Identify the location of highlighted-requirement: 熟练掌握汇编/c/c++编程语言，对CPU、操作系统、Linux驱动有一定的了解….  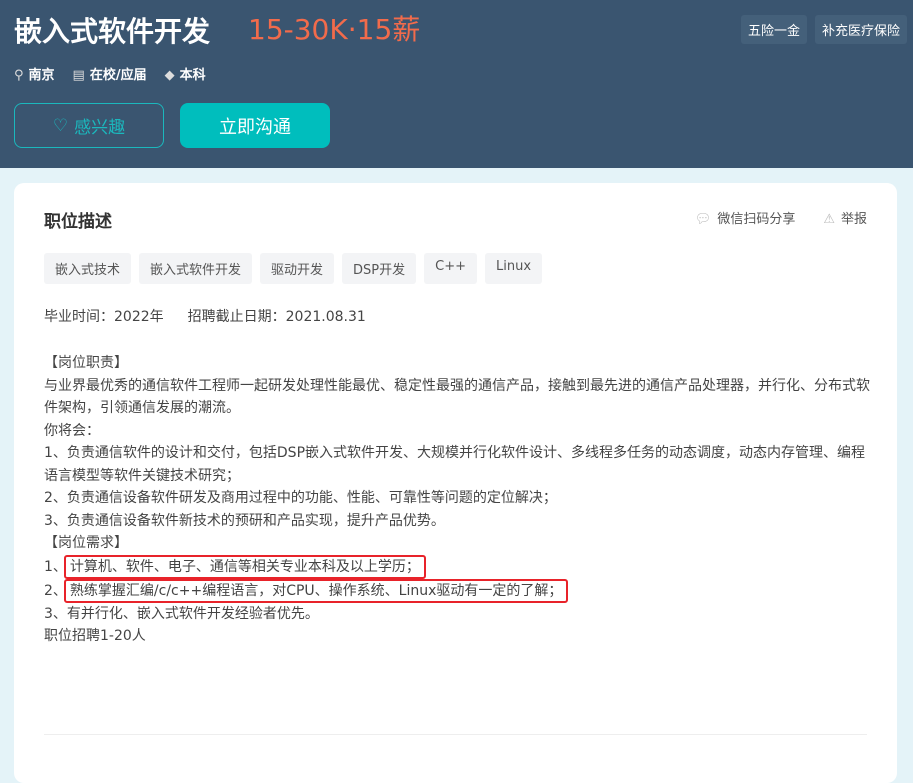
(316, 590).